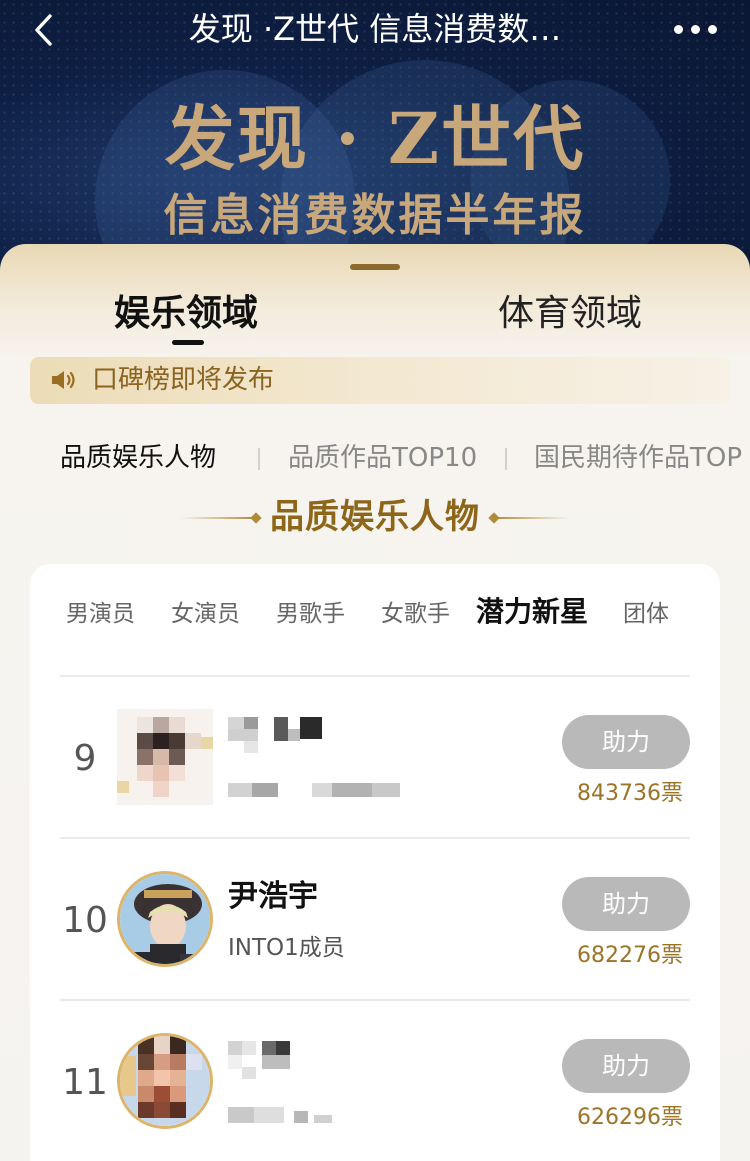 Image resolution: width=750 pixels, height=1161 pixels. I want to click on ranking-row: 11 助力 626296票, so click(375, 1080).